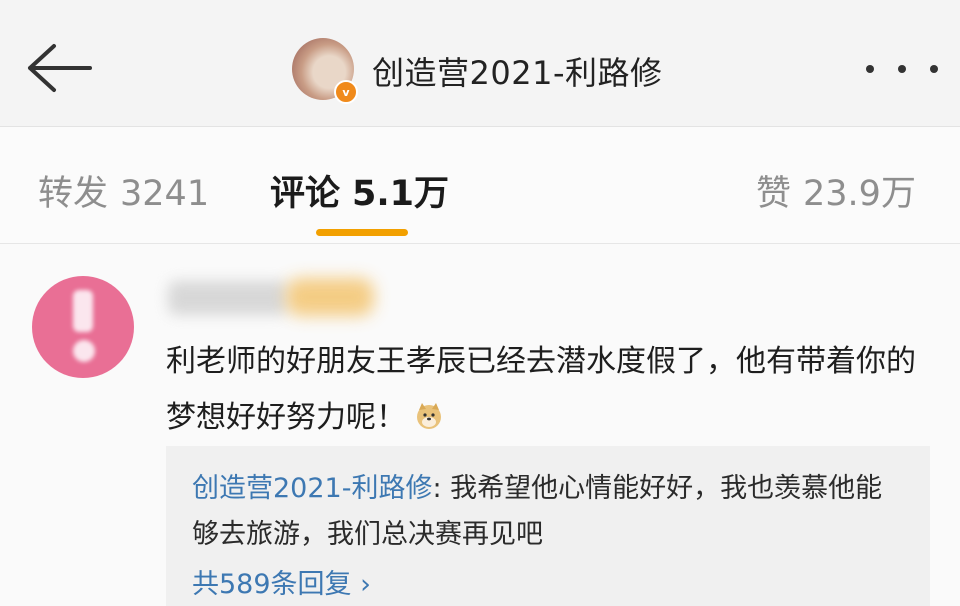 This screenshot has height=606, width=960. I want to click on author-avatar: v, so click(325, 71).